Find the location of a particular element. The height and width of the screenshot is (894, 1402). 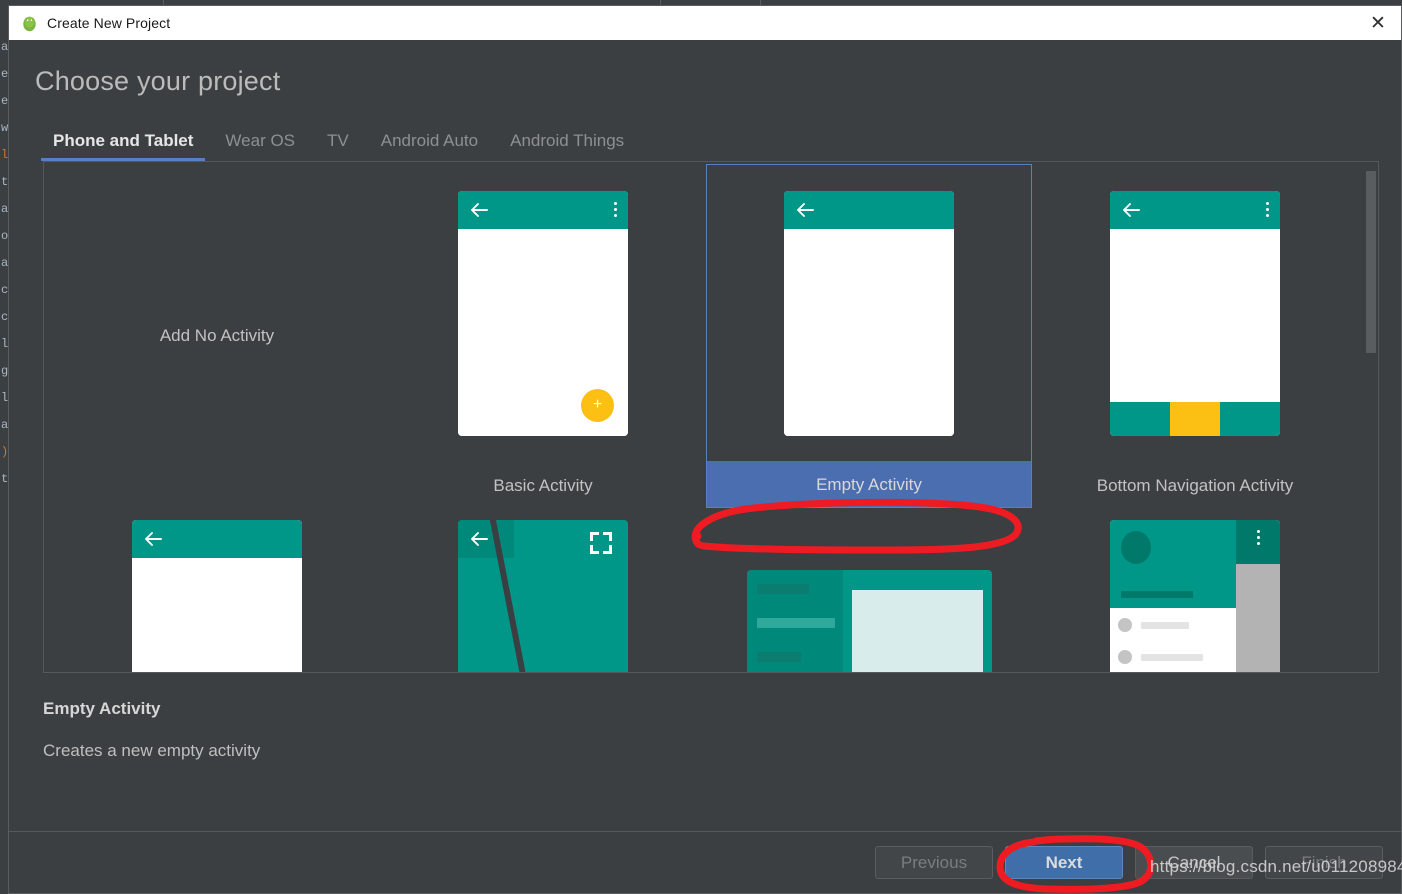

template-thumbnail-nav-drawer is located at coordinates (1195, 596).